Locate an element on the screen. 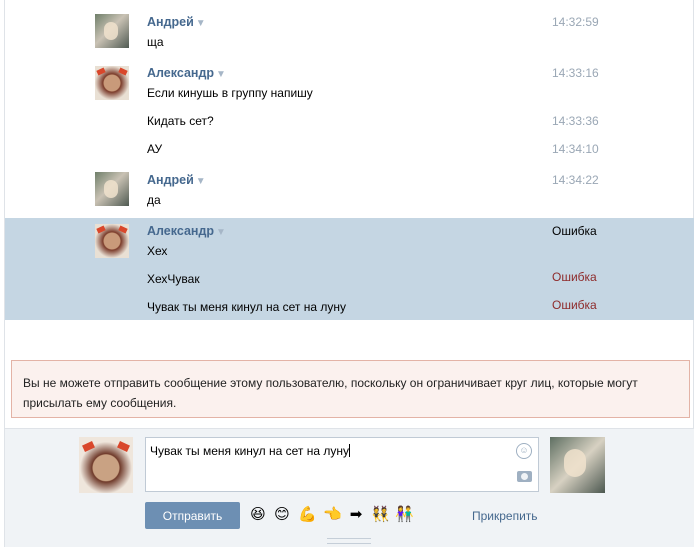 The height and width of the screenshot is (547, 695). message-text: да is located at coordinates (154, 200).